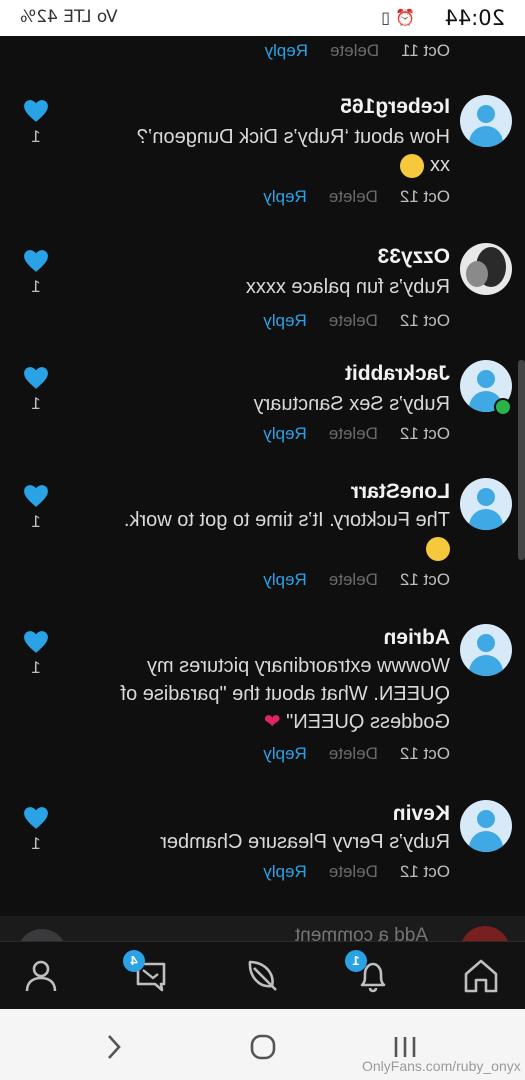  Describe the element at coordinates (285, 151) in the screenshot. I see `comment-text: How about ‘Ruby’s Dick Dungeon’? xx` at that location.